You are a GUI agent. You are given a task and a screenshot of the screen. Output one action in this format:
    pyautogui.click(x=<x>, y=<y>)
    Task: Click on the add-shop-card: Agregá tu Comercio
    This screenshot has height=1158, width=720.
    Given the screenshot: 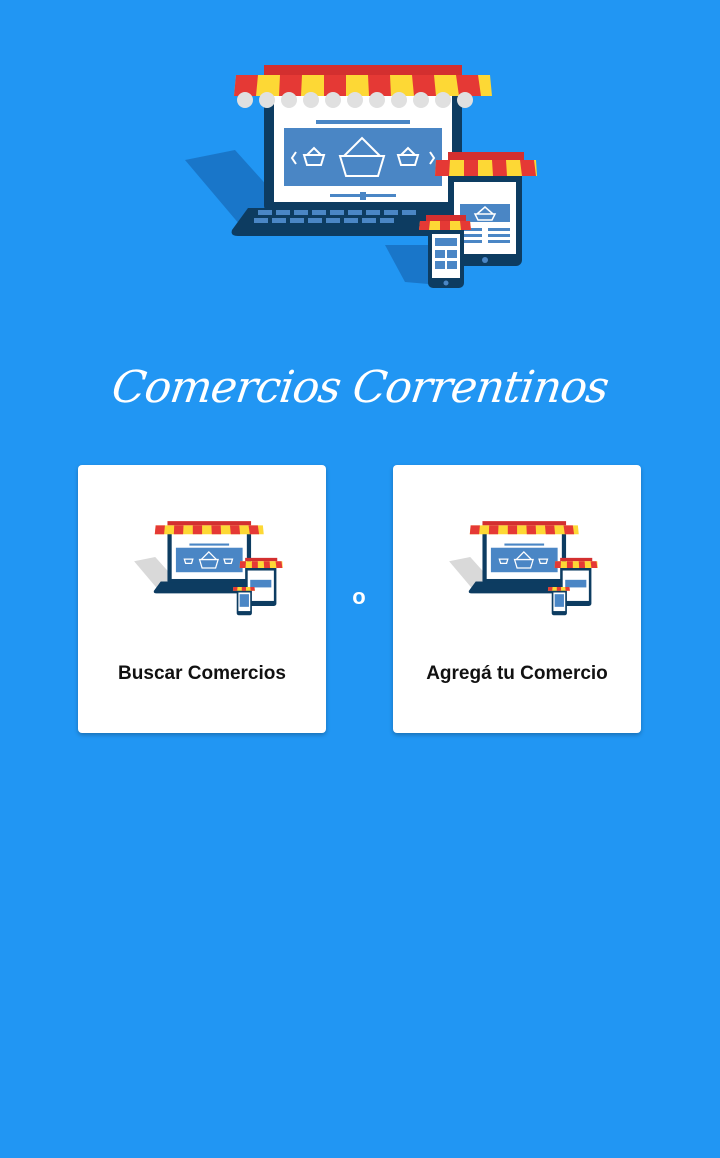 What is the action you would take?
    pyautogui.click(x=517, y=599)
    